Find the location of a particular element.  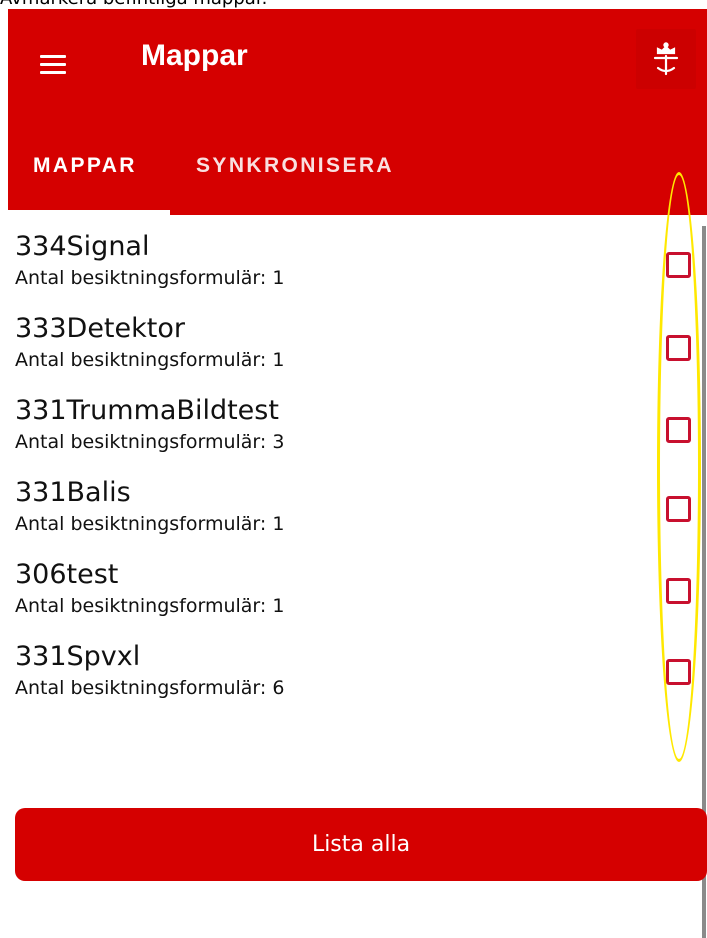

tab-mappar: MAPPAR is located at coordinates (85, 179).